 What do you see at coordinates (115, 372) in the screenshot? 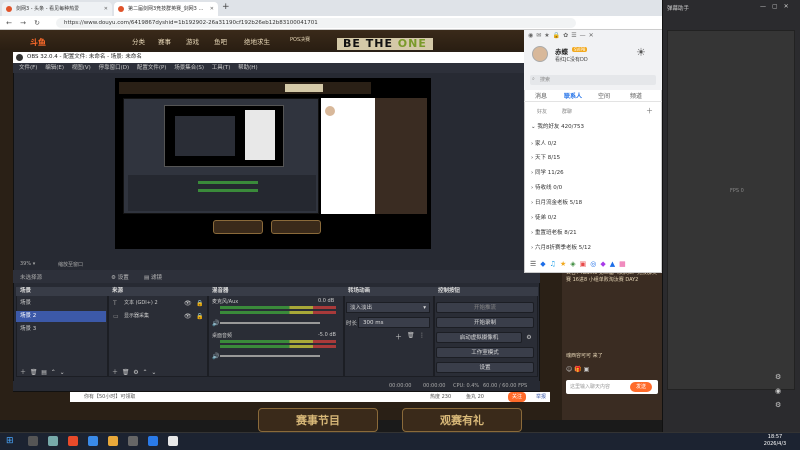
I see `add-source-icon: ＋` at bounding box center [115, 372].